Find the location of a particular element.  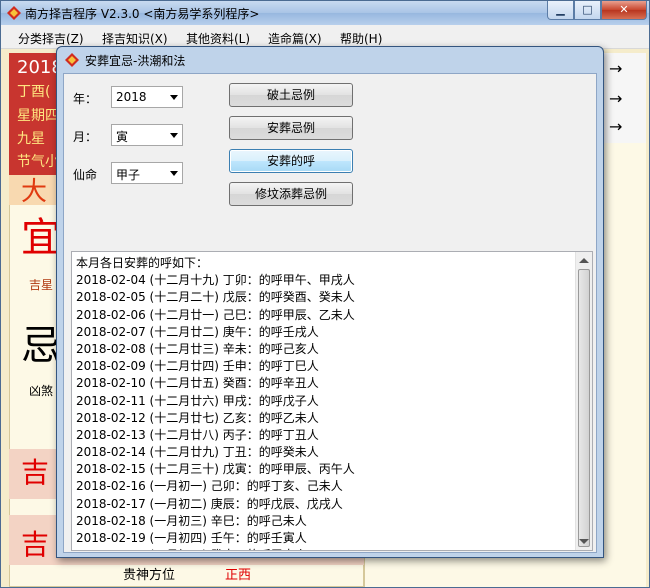

menu-knowledge: 择吉知识(X) is located at coordinates (135, 38).